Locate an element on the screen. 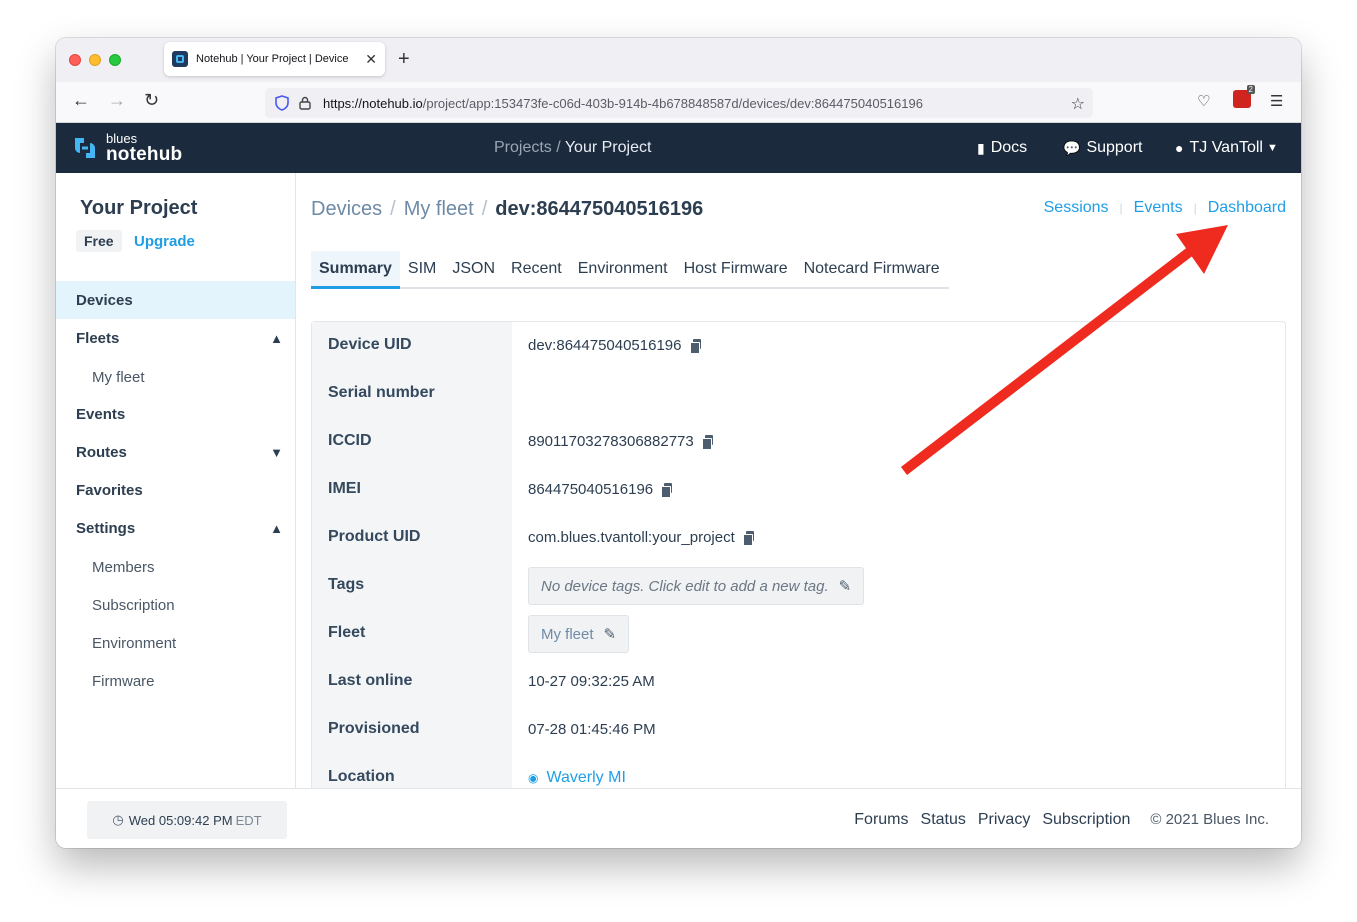 The width and height of the screenshot is (1357, 922). tracking-shield-icon is located at coordinates (282, 103).